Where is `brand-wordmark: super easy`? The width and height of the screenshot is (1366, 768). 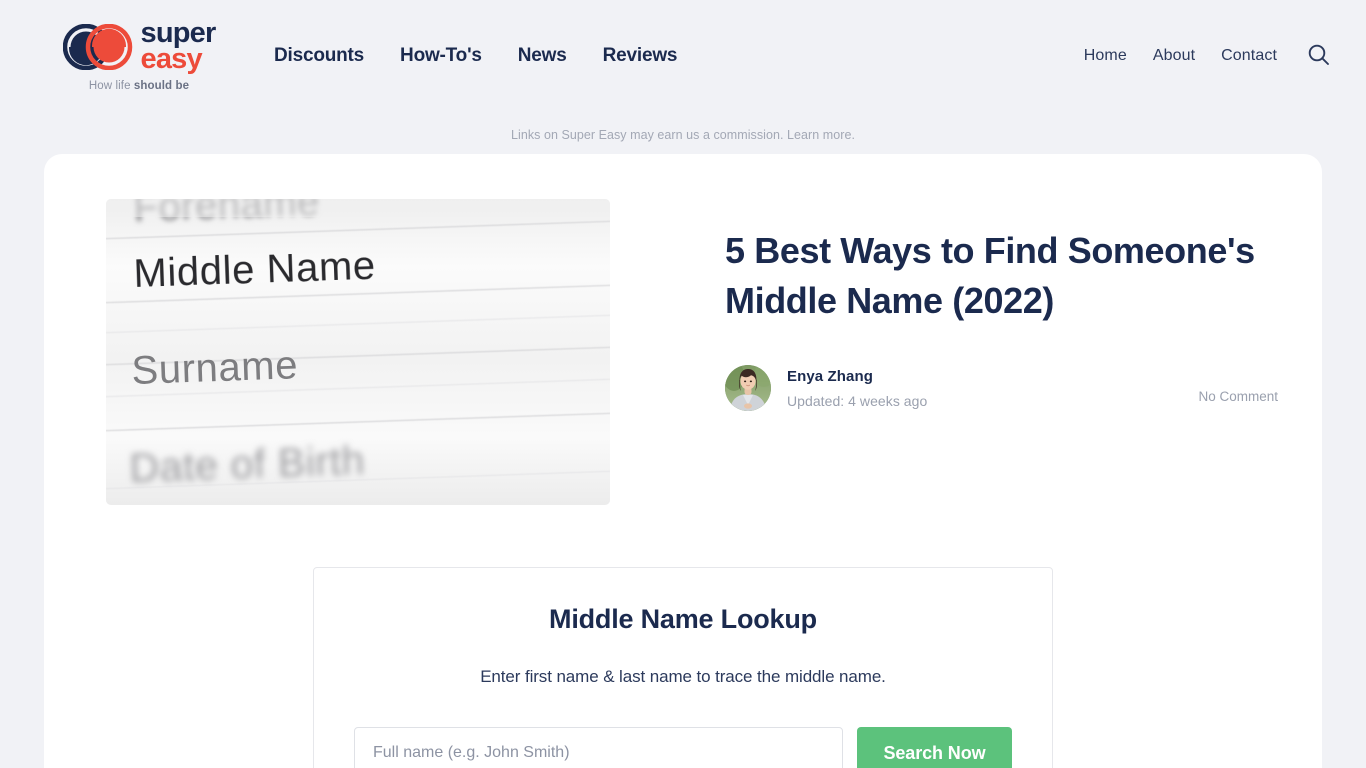 brand-wordmark: super easy is located at coordinates (178, 47).